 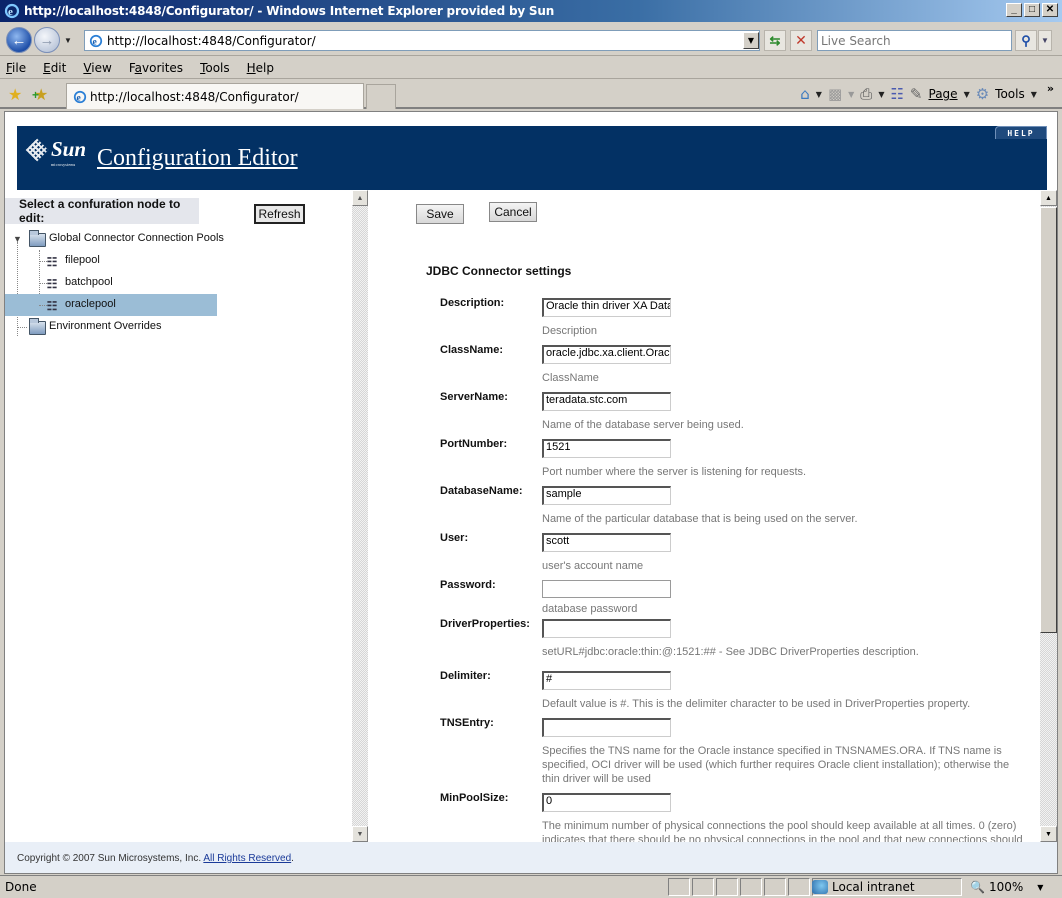 What do you see at coordinates (197, 158) in the screenshot?
I see `page-title: Configuration Editor` at bounding box center [197, 158].